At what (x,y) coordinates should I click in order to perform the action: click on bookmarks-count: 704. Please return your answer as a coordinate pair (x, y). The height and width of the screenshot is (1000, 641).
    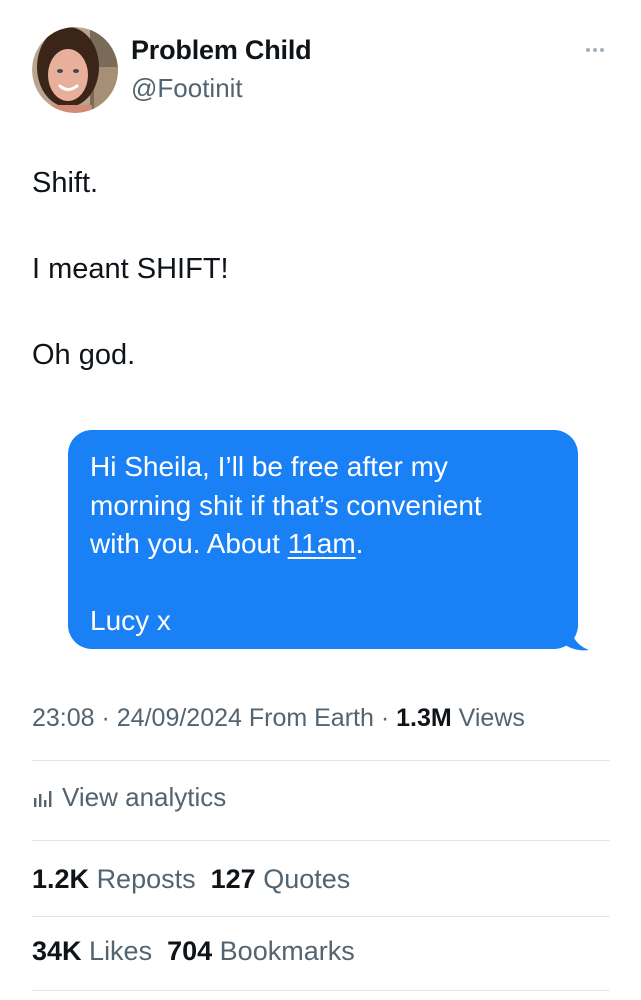
    Looking at the image, I should click on (190, 951).